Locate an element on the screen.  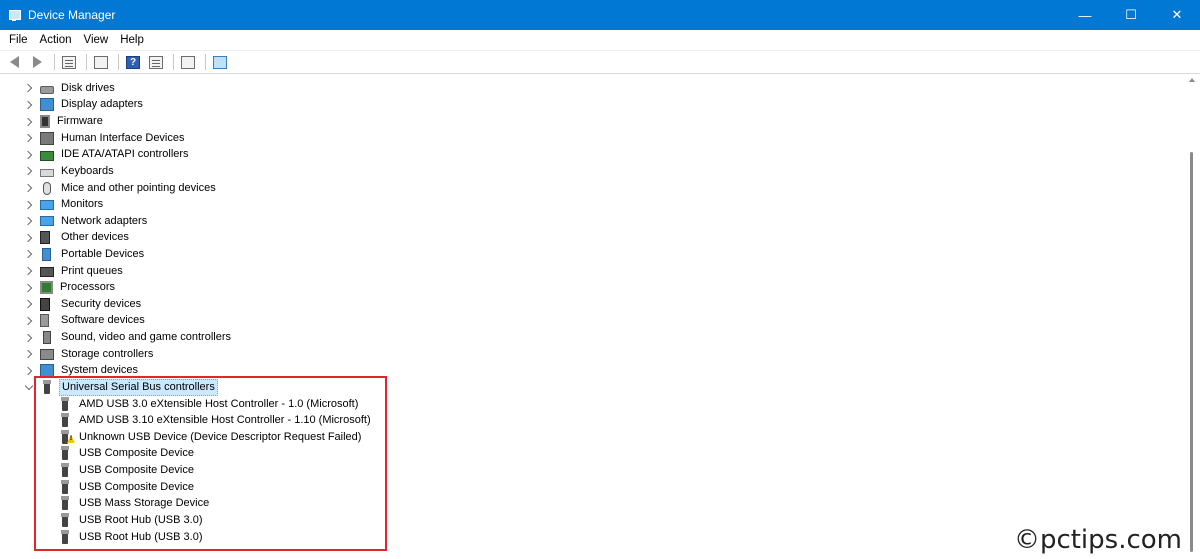
tree-category: Human Interface Devices is located at coordinates (113, 138).